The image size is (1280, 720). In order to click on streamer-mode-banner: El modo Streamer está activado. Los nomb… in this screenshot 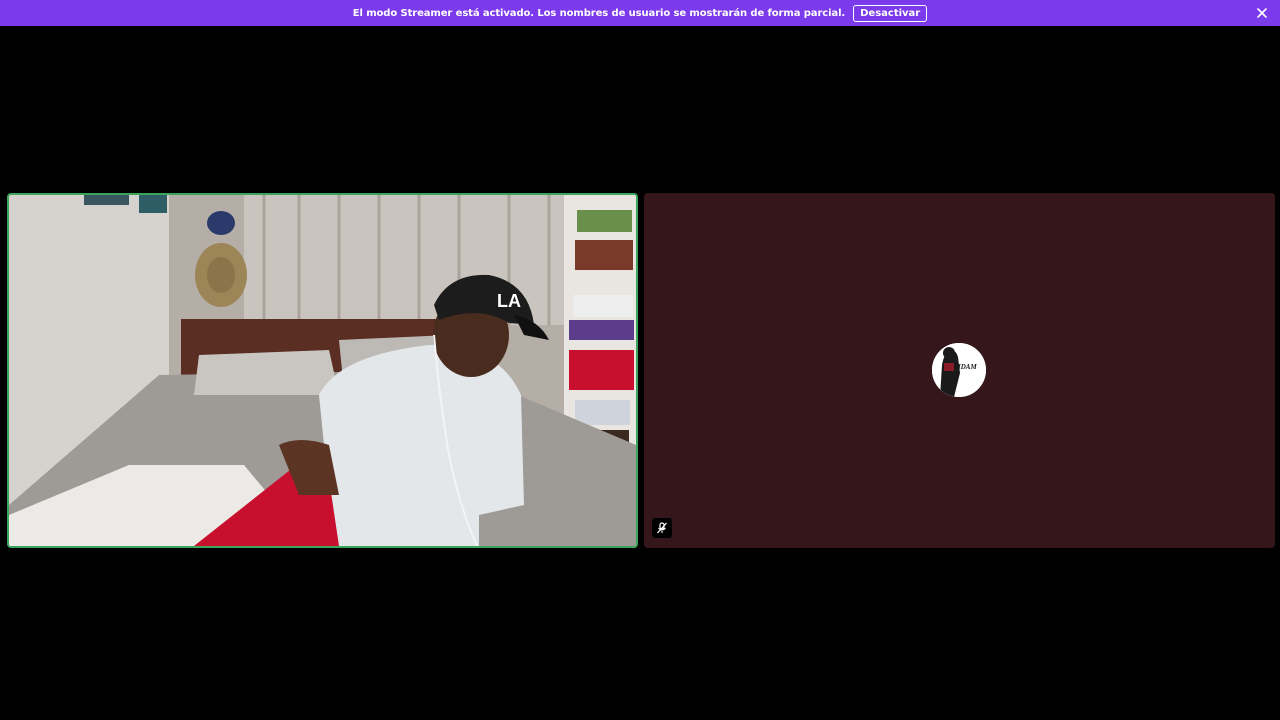, I will do `click(640, 13)`.